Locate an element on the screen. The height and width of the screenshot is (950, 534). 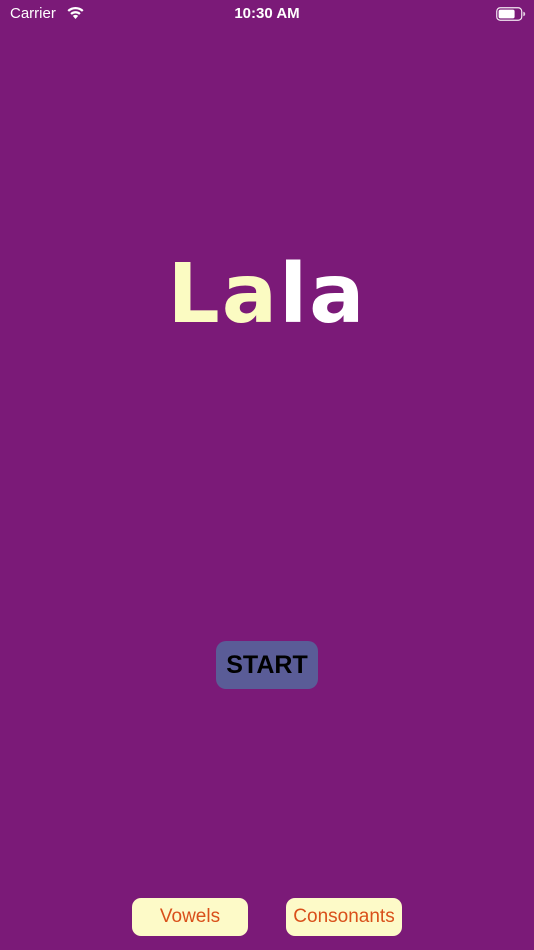
title-part-second: la is located at coordinates (323, 294).